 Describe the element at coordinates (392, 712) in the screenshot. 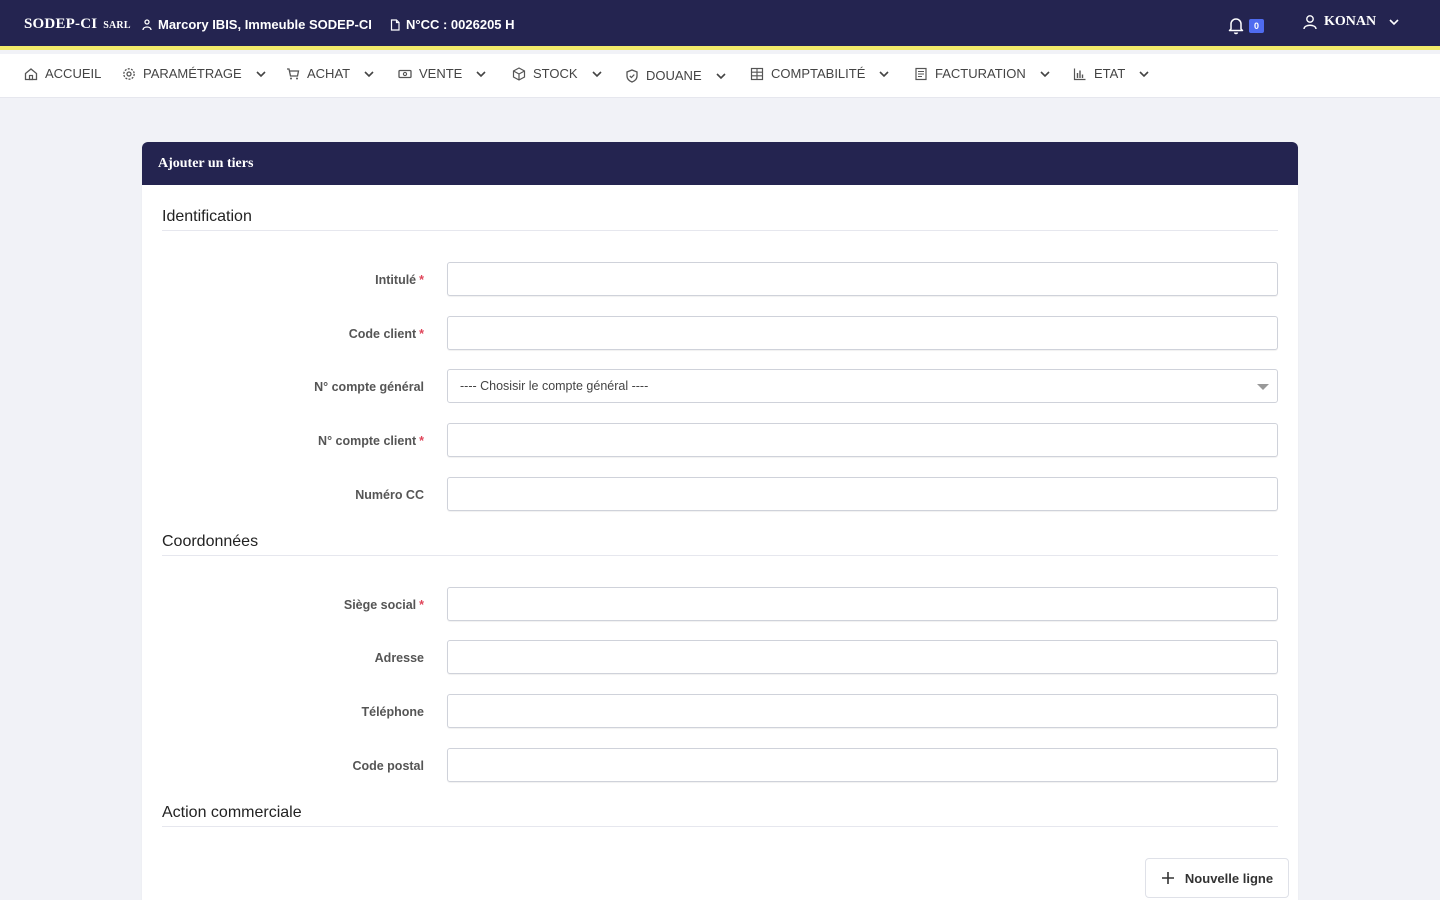

I see `telephone-label: Téléphone` at that location.